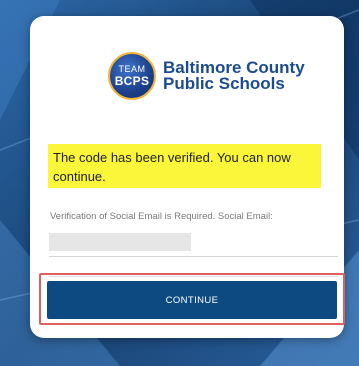  I want to click on badge-line-1: TEAM, so click(132, 69).